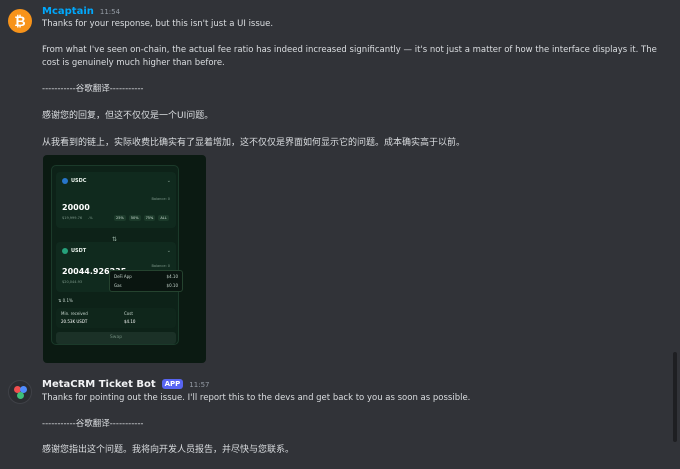  Describe the element at coordinates (123, 276) in the screenshot. I see `dex-label: DeFi App` at that location.